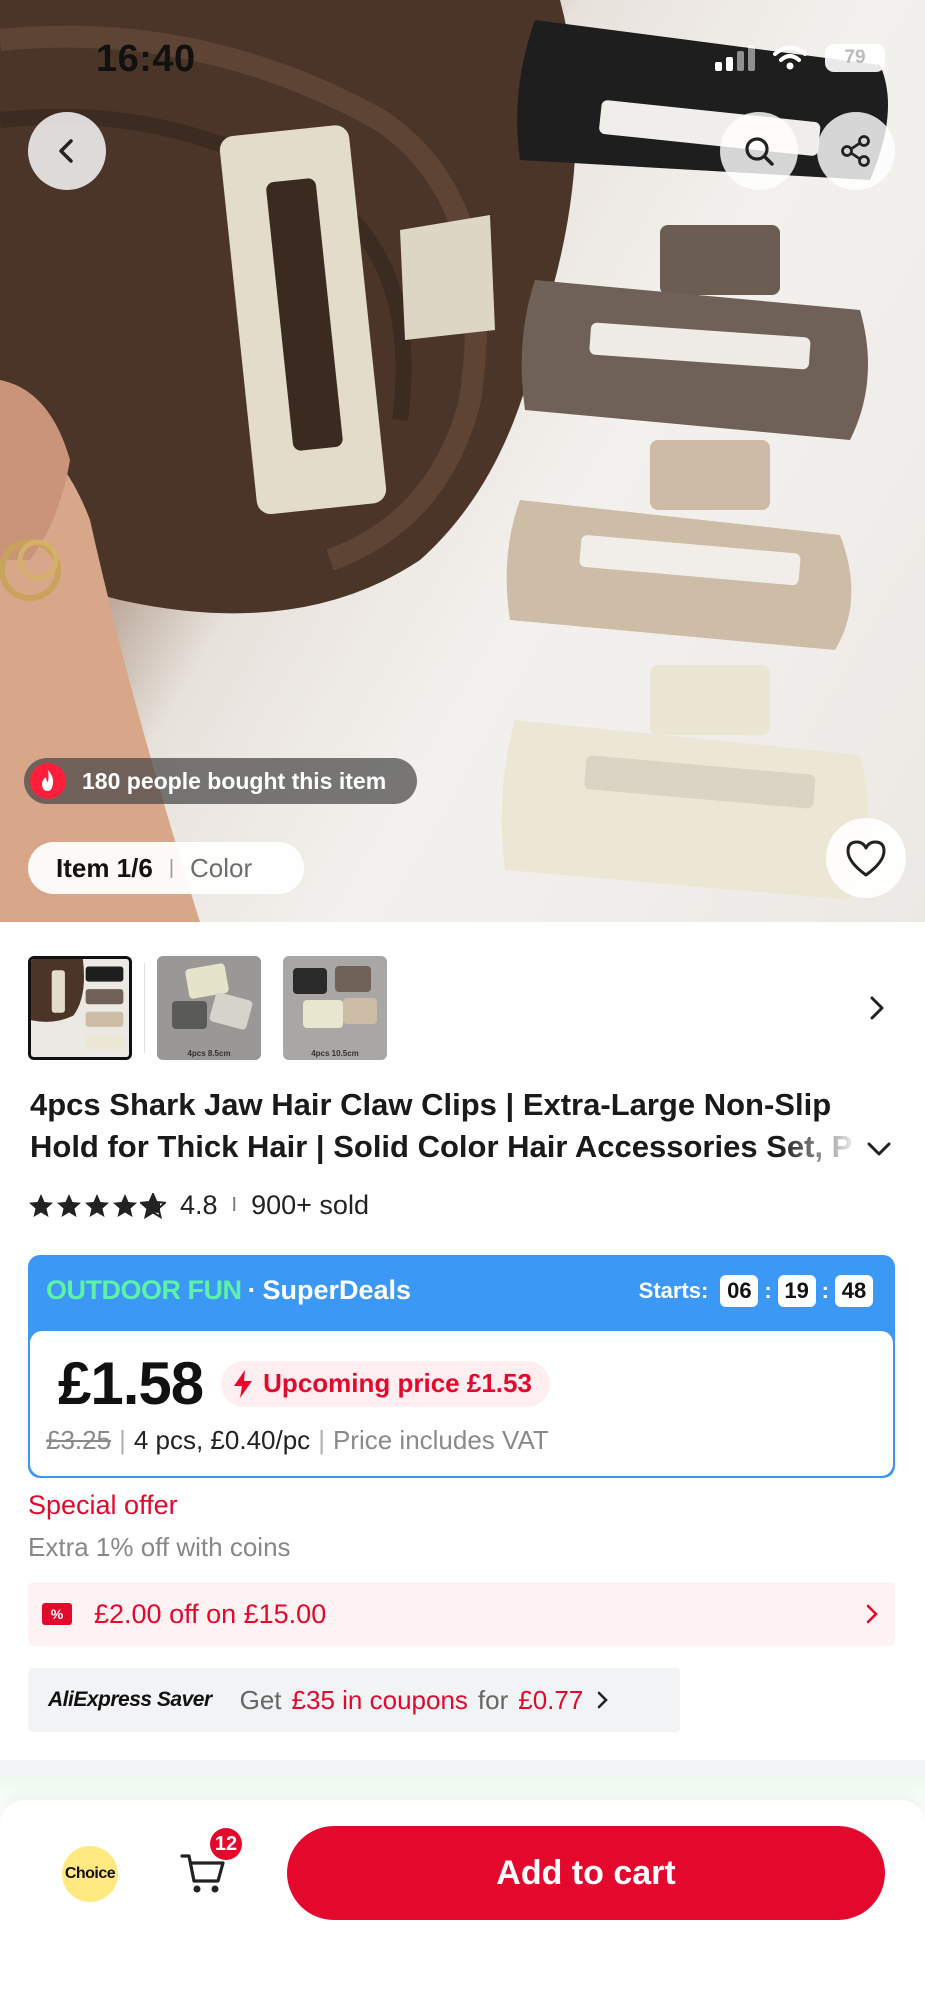  Describe the element at coordinates (222, 1440) in the screenshot. I see `unit-price: 4 pcs, £0.40/pc` at that location.